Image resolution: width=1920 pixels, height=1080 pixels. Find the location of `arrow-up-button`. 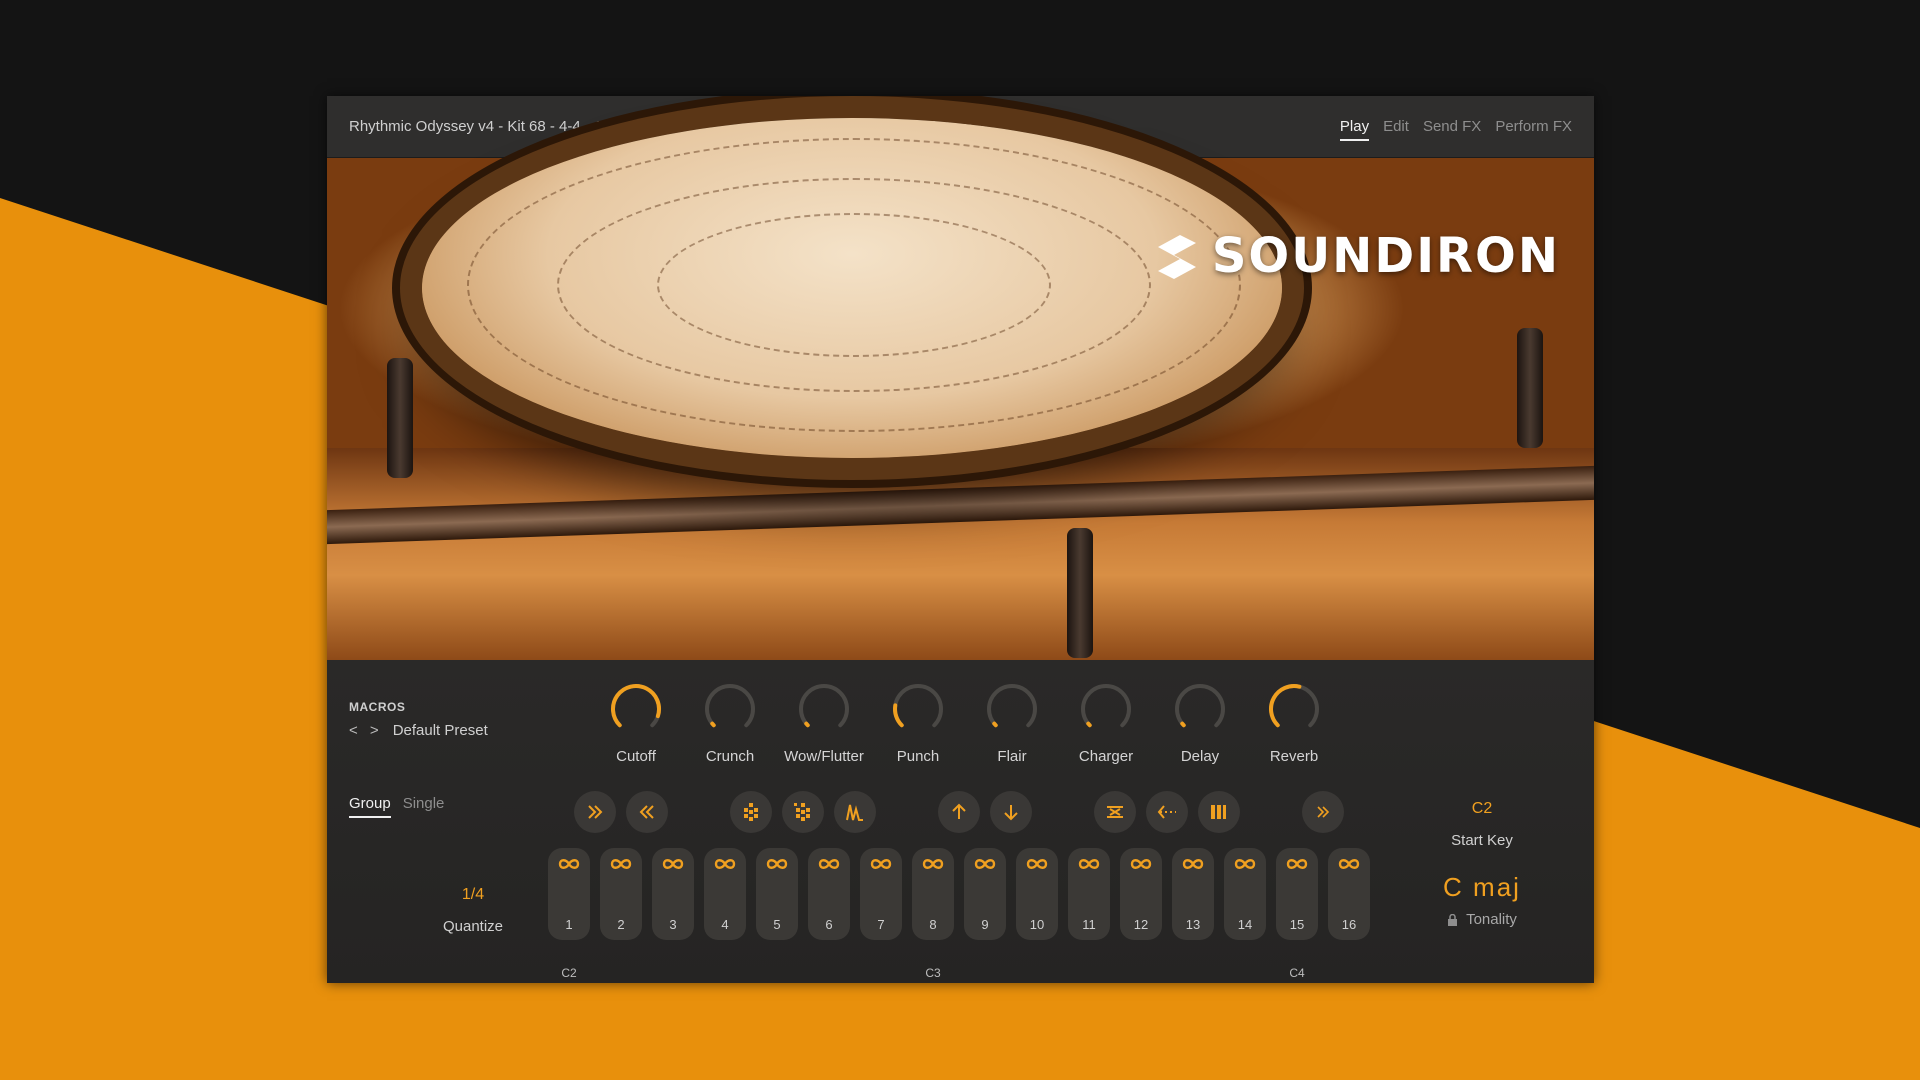

arrow-up-button is located at coordinates (959, 812).